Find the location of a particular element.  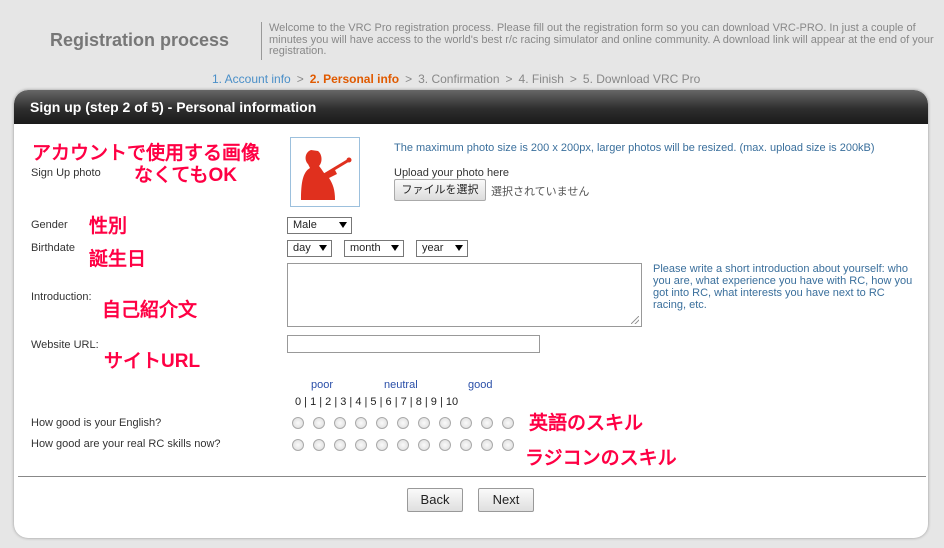

english-skill-annotation: 英語のスキル is located at coordinates (586, 423).